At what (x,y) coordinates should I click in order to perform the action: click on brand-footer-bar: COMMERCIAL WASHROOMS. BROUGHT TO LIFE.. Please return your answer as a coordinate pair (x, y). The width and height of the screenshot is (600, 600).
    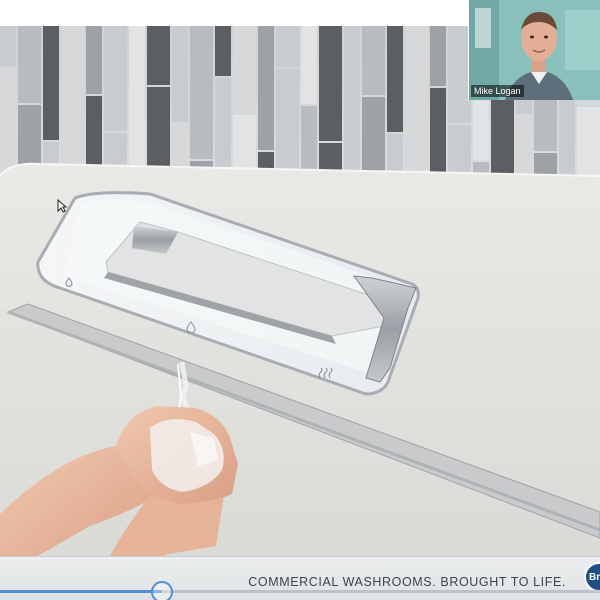
    Looking at the image, I should click on (300, 578).